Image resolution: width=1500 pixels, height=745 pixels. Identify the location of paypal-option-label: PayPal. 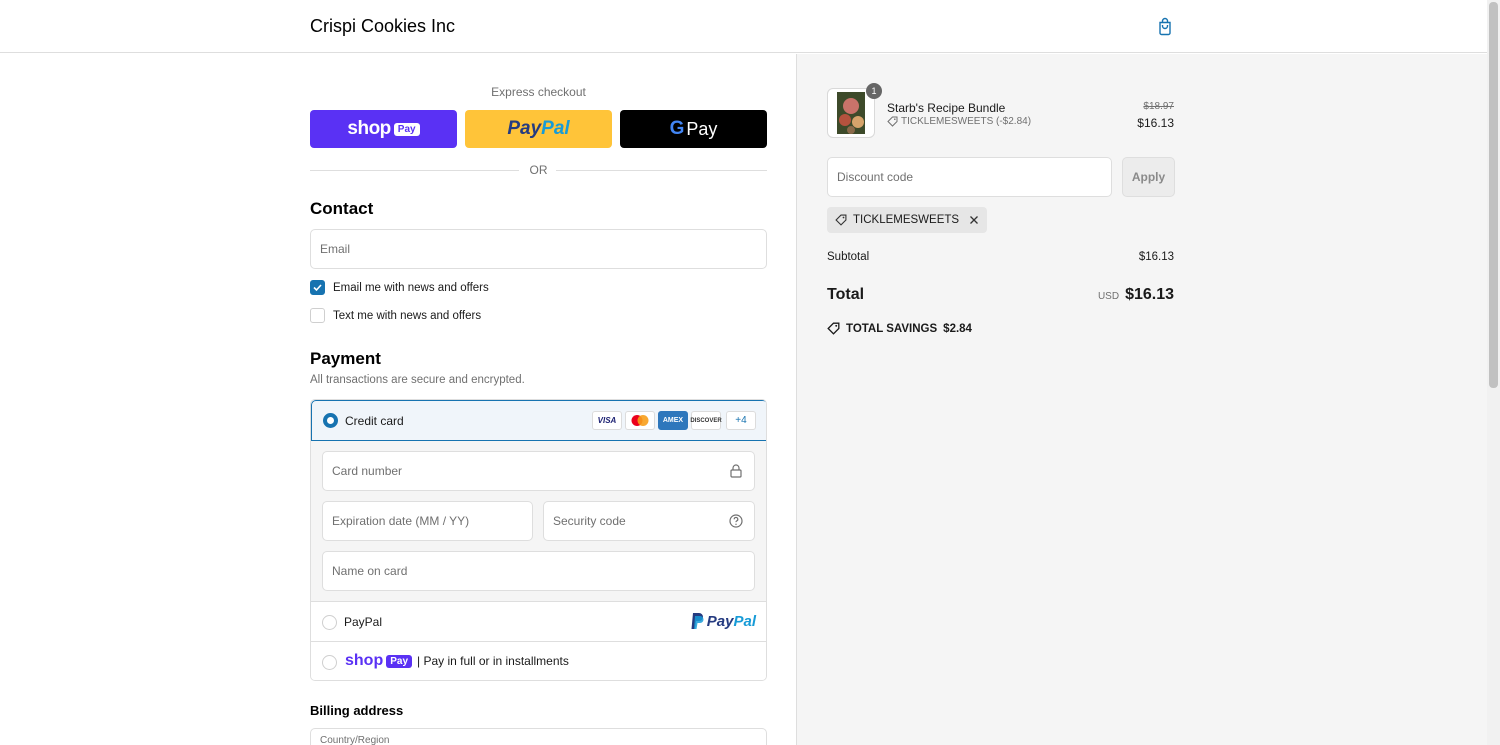
(363, 622).